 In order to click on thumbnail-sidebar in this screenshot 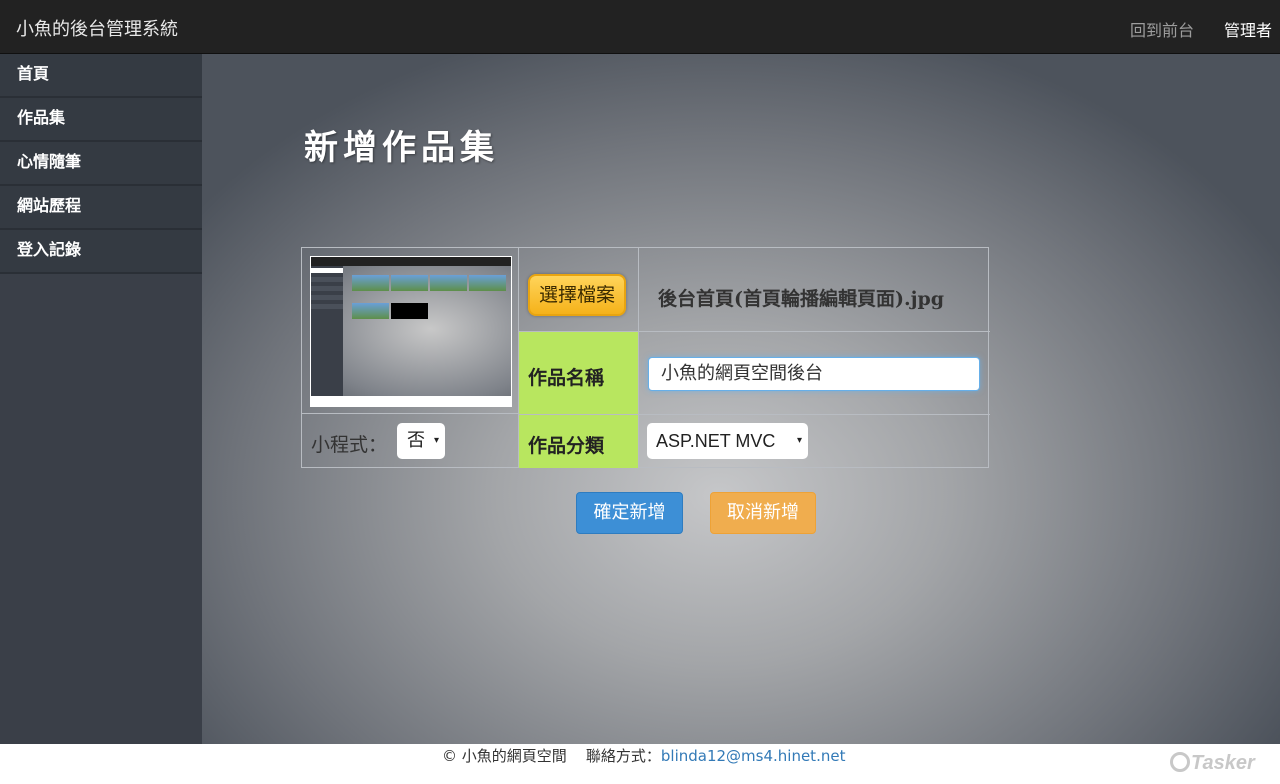, I will do `click(327, 333)`.